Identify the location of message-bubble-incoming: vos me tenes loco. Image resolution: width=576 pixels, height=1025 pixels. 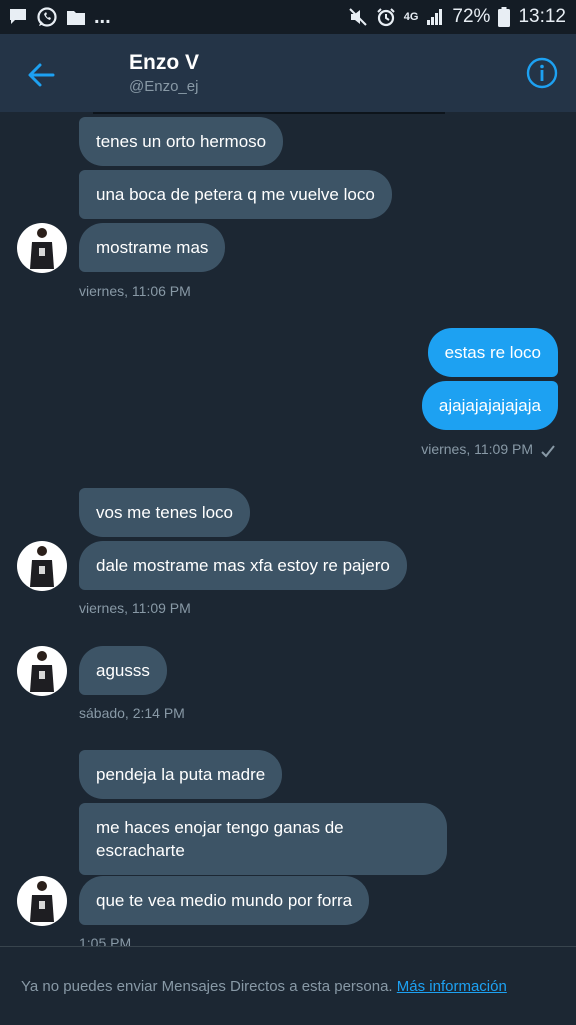
(165, 512).